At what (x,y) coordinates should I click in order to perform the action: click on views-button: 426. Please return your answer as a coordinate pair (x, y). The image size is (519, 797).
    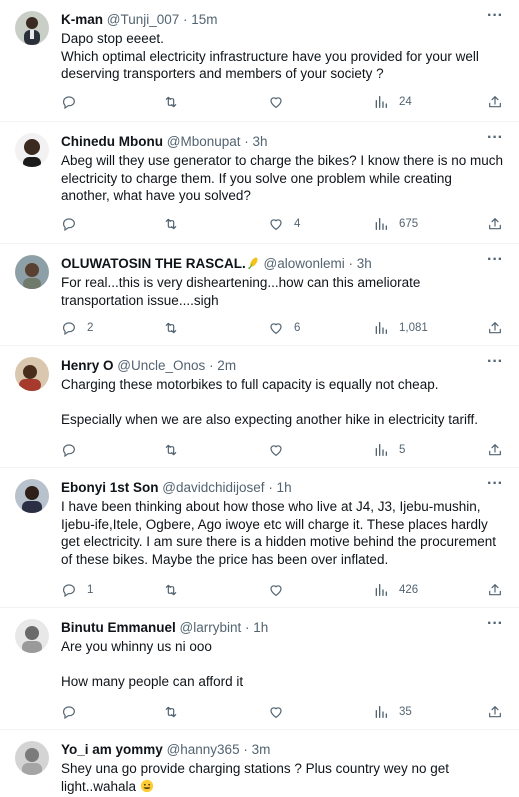
    Looking at the image, I should click on (395, 590).